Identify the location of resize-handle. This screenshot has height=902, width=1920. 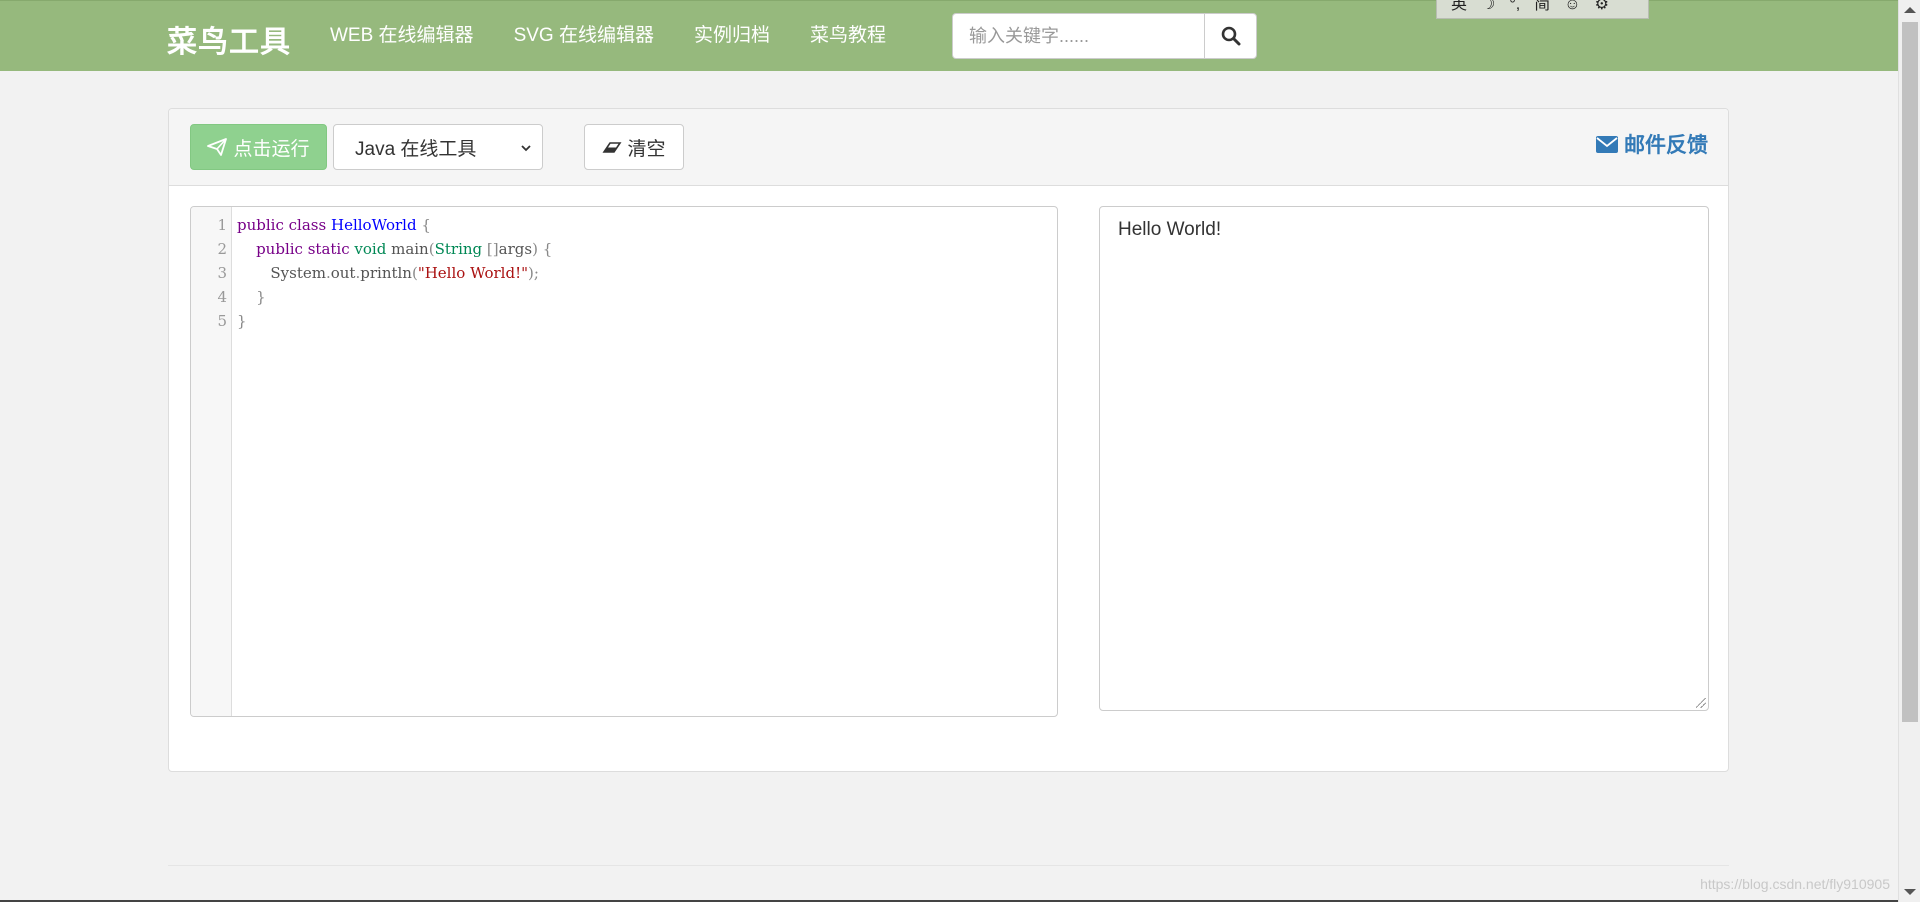
(1701, 703).